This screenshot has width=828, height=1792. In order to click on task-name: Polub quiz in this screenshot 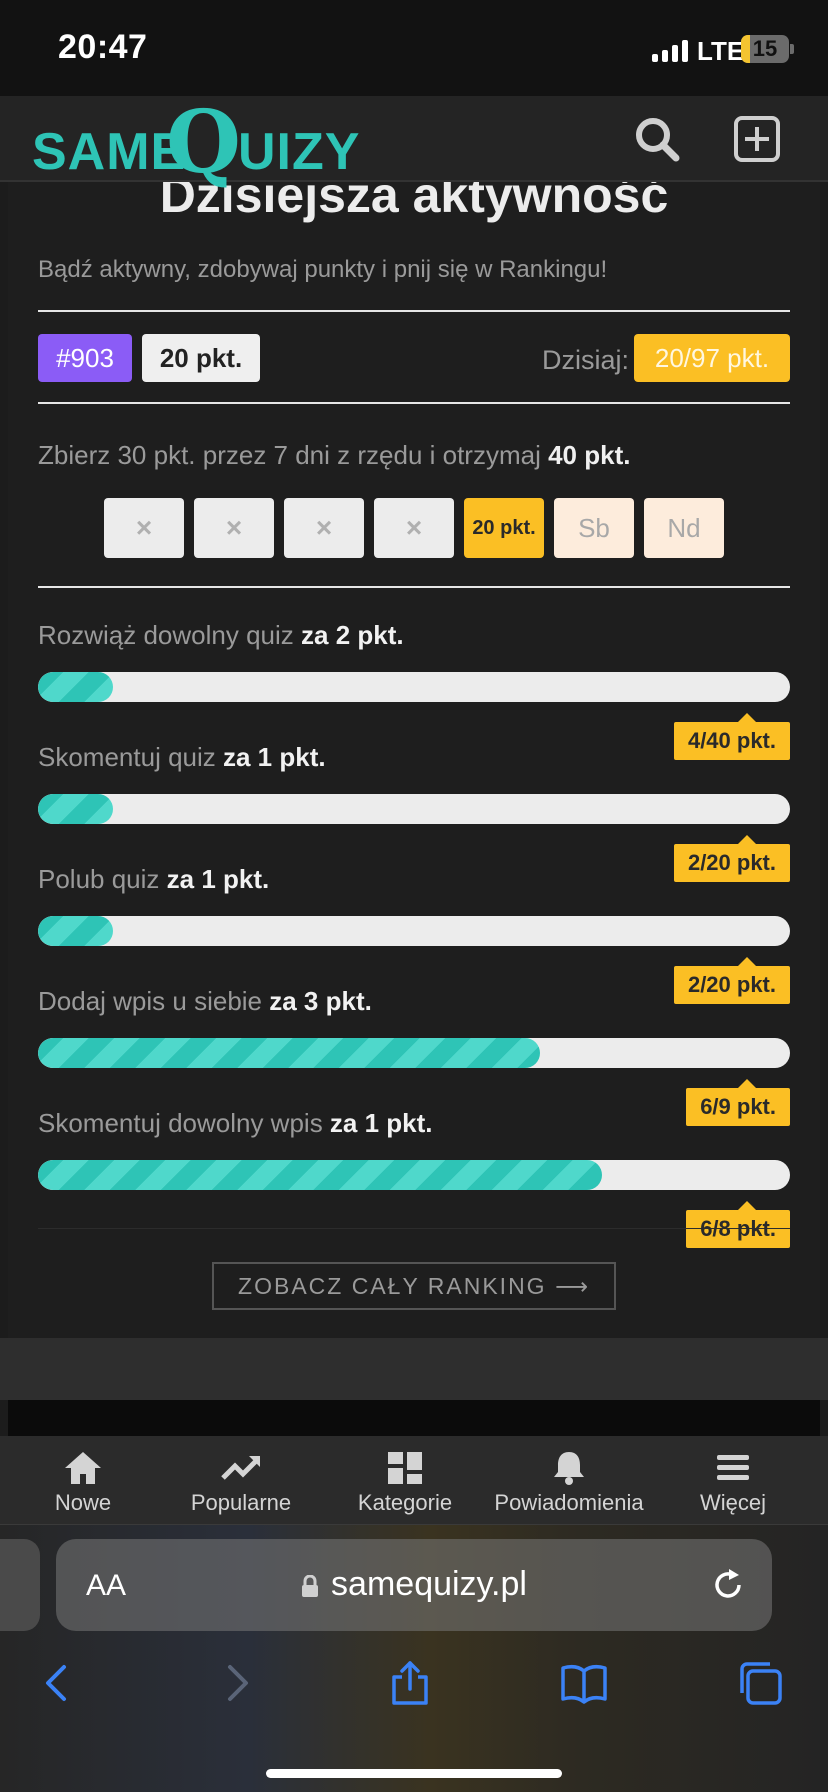, I will do `click(102, 879)`.